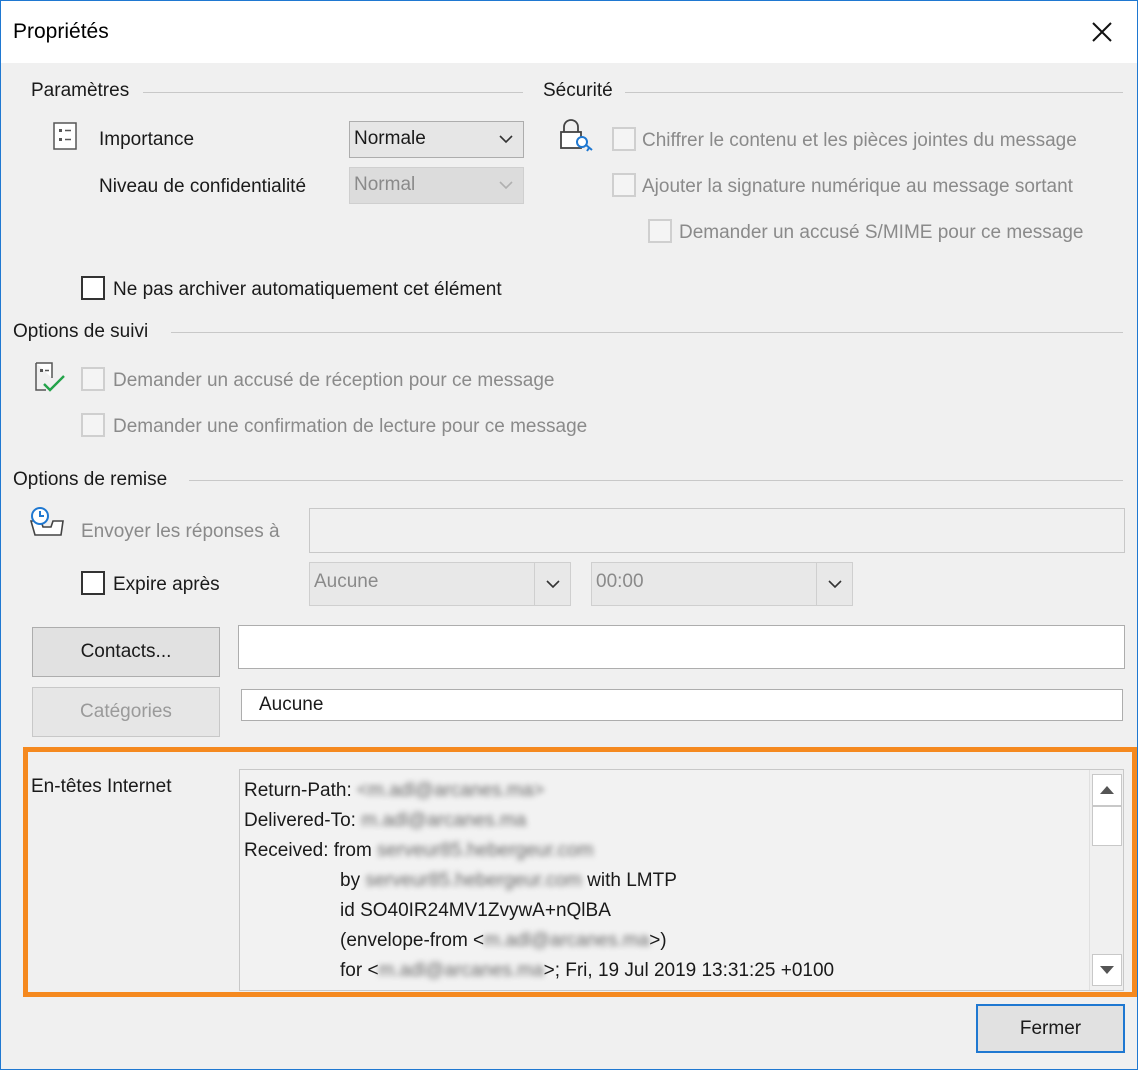  What do you see at coordinates (503, 940) in the screenshot?
I see `header-line: (envelope-from <m.adl@arcanes.ma>)` at bounding box center [503, 940].